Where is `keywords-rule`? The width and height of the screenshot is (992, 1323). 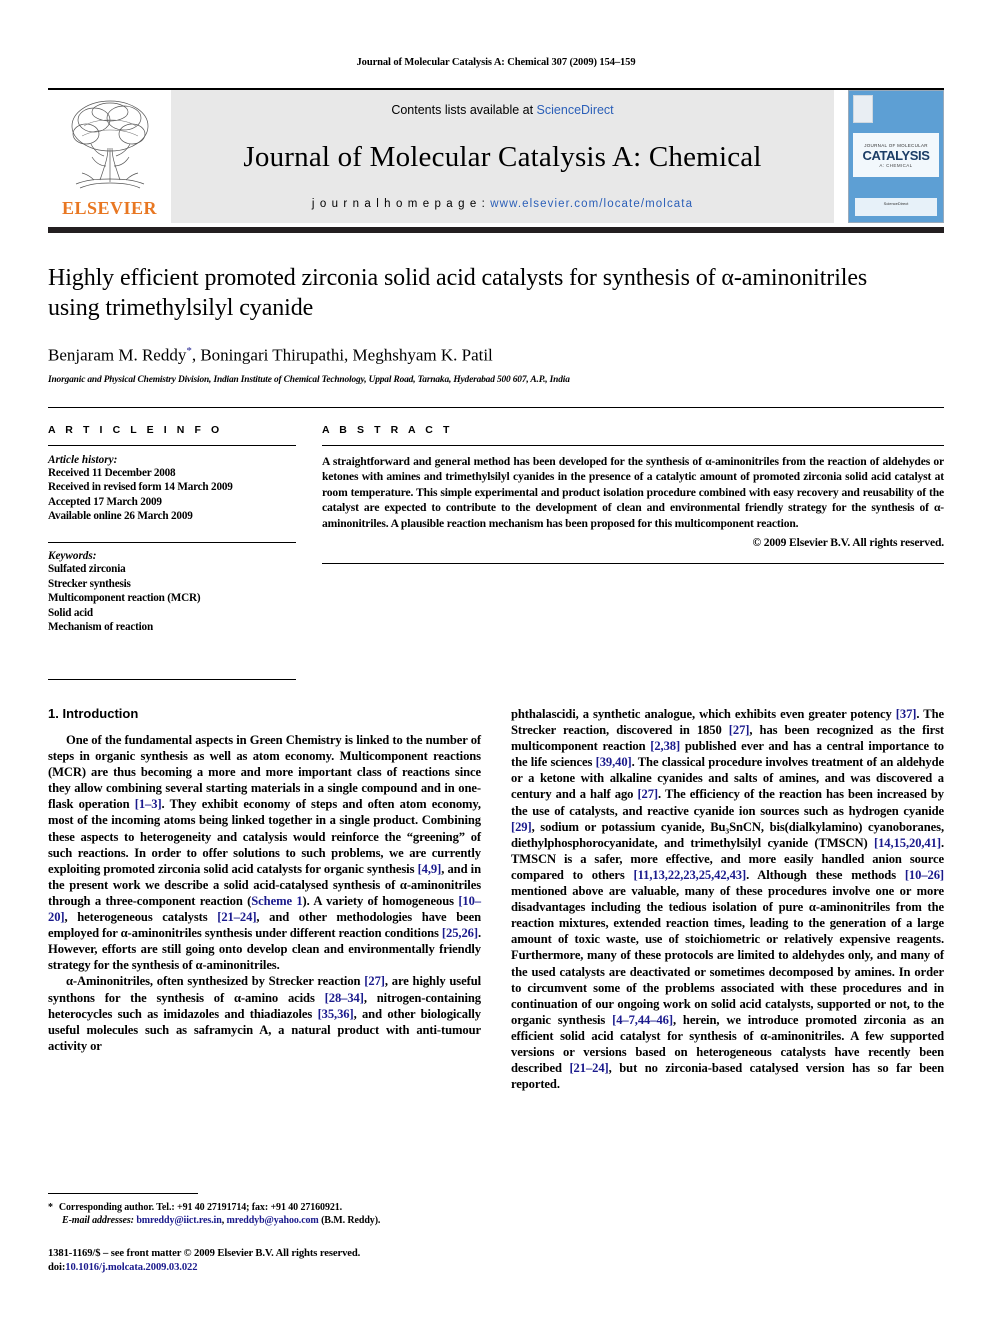
keywords-rule is located at coordinates (172, 543).